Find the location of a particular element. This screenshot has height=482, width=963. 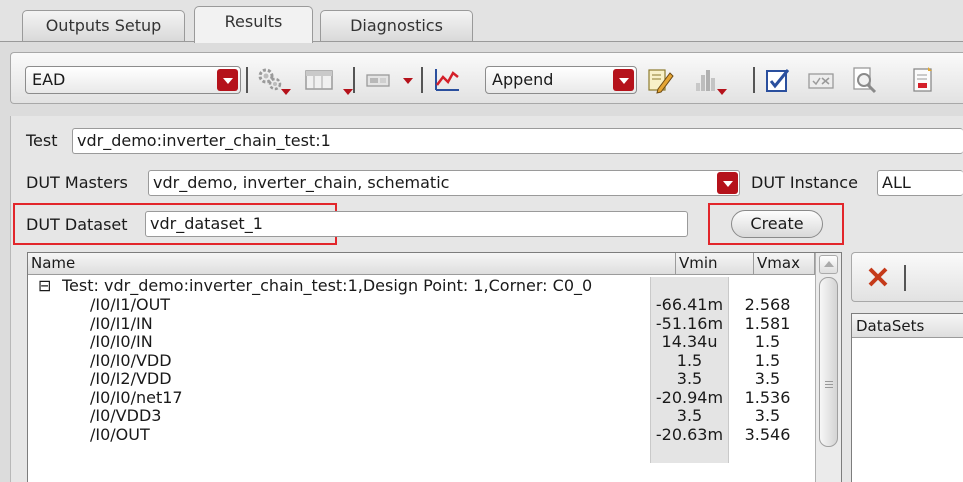

table-layout-icon is located at coordinates (328, 80).